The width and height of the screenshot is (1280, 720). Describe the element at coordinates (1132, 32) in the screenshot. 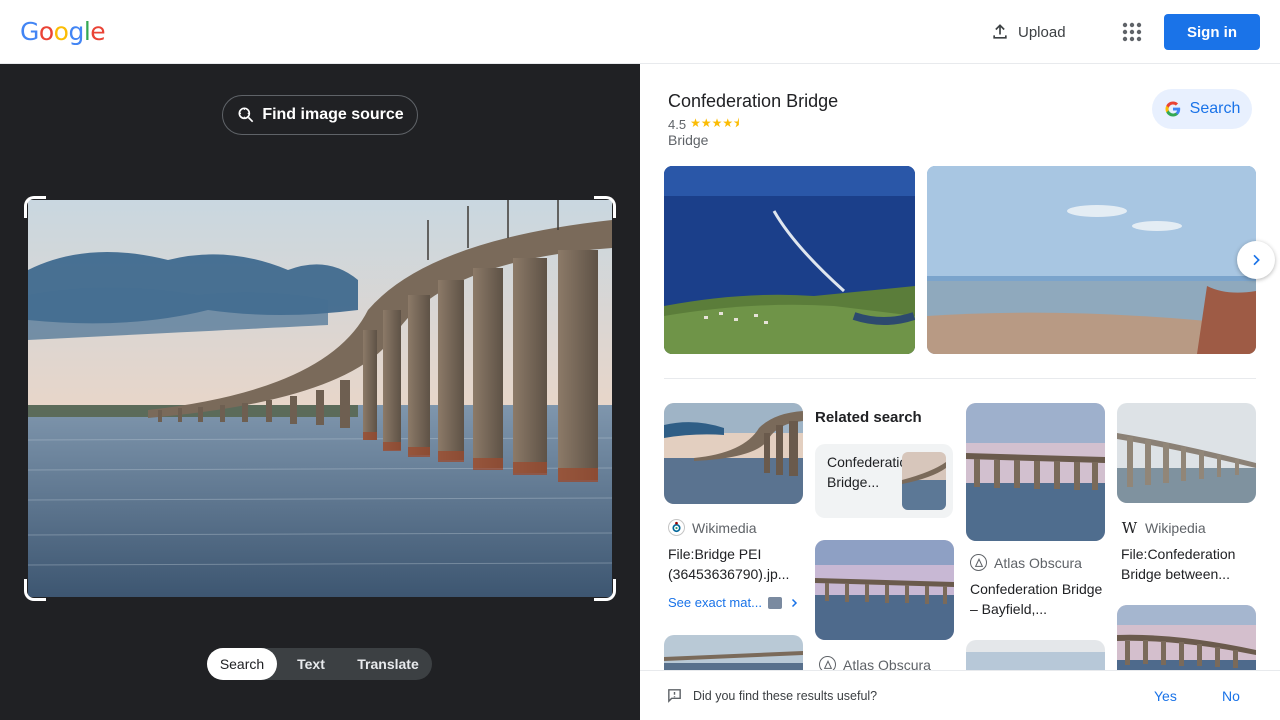

I see `apps-grid-icon` at that location.